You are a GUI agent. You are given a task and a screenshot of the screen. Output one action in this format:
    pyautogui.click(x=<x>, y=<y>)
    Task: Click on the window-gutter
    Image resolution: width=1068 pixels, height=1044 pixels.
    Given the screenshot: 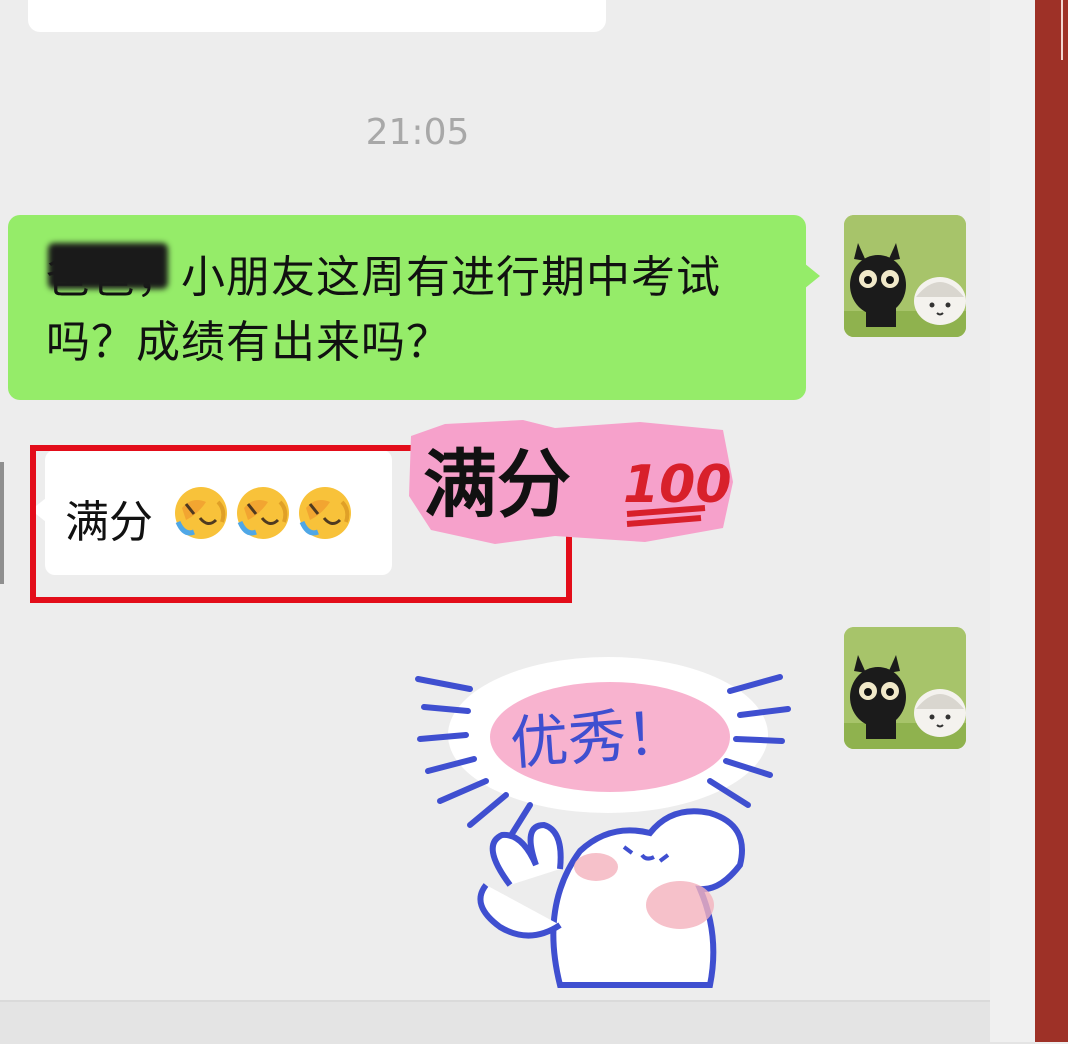 What is the action you would take?
    pyautogui.click(x=1012, y=521)
    